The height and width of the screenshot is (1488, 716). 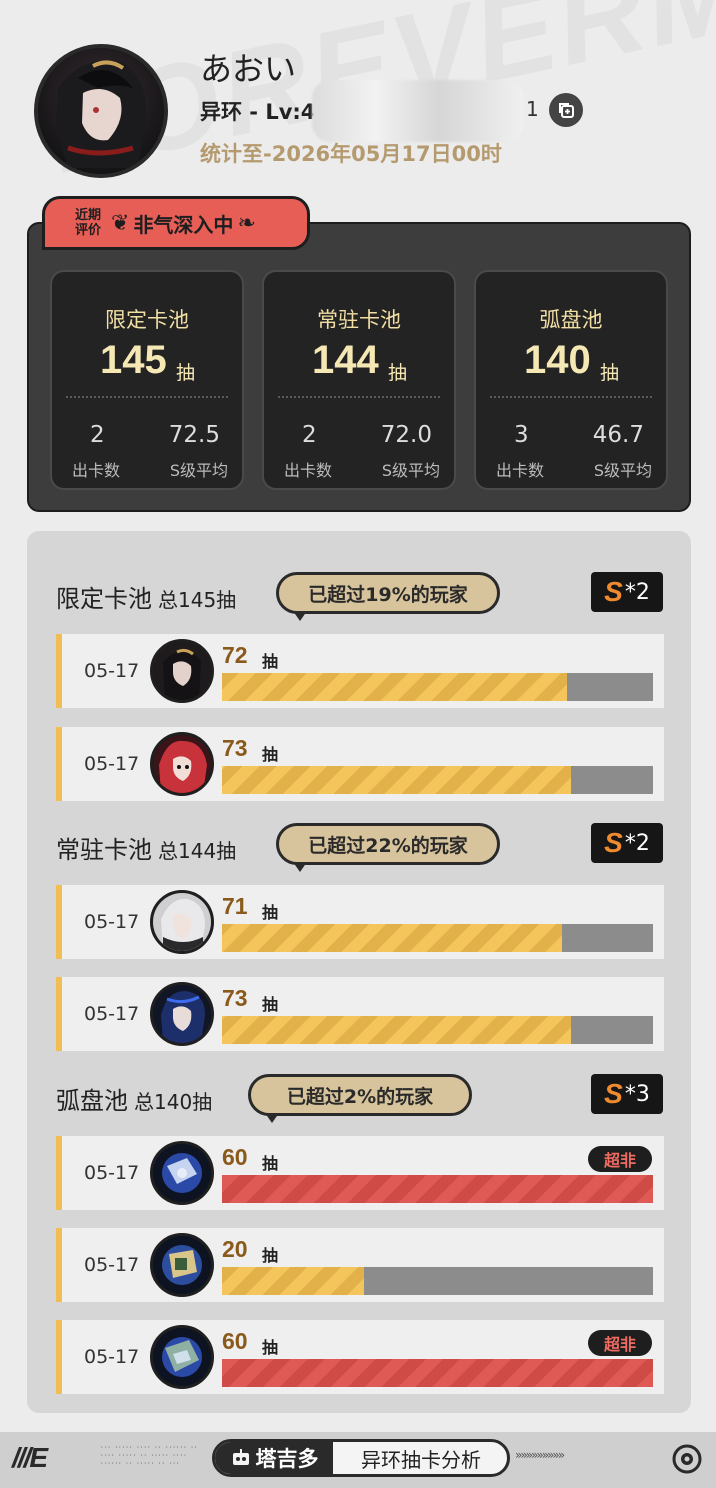 I want to click on percentile-pill: 已超过2%的玩家, so click(x=360, y=1098).